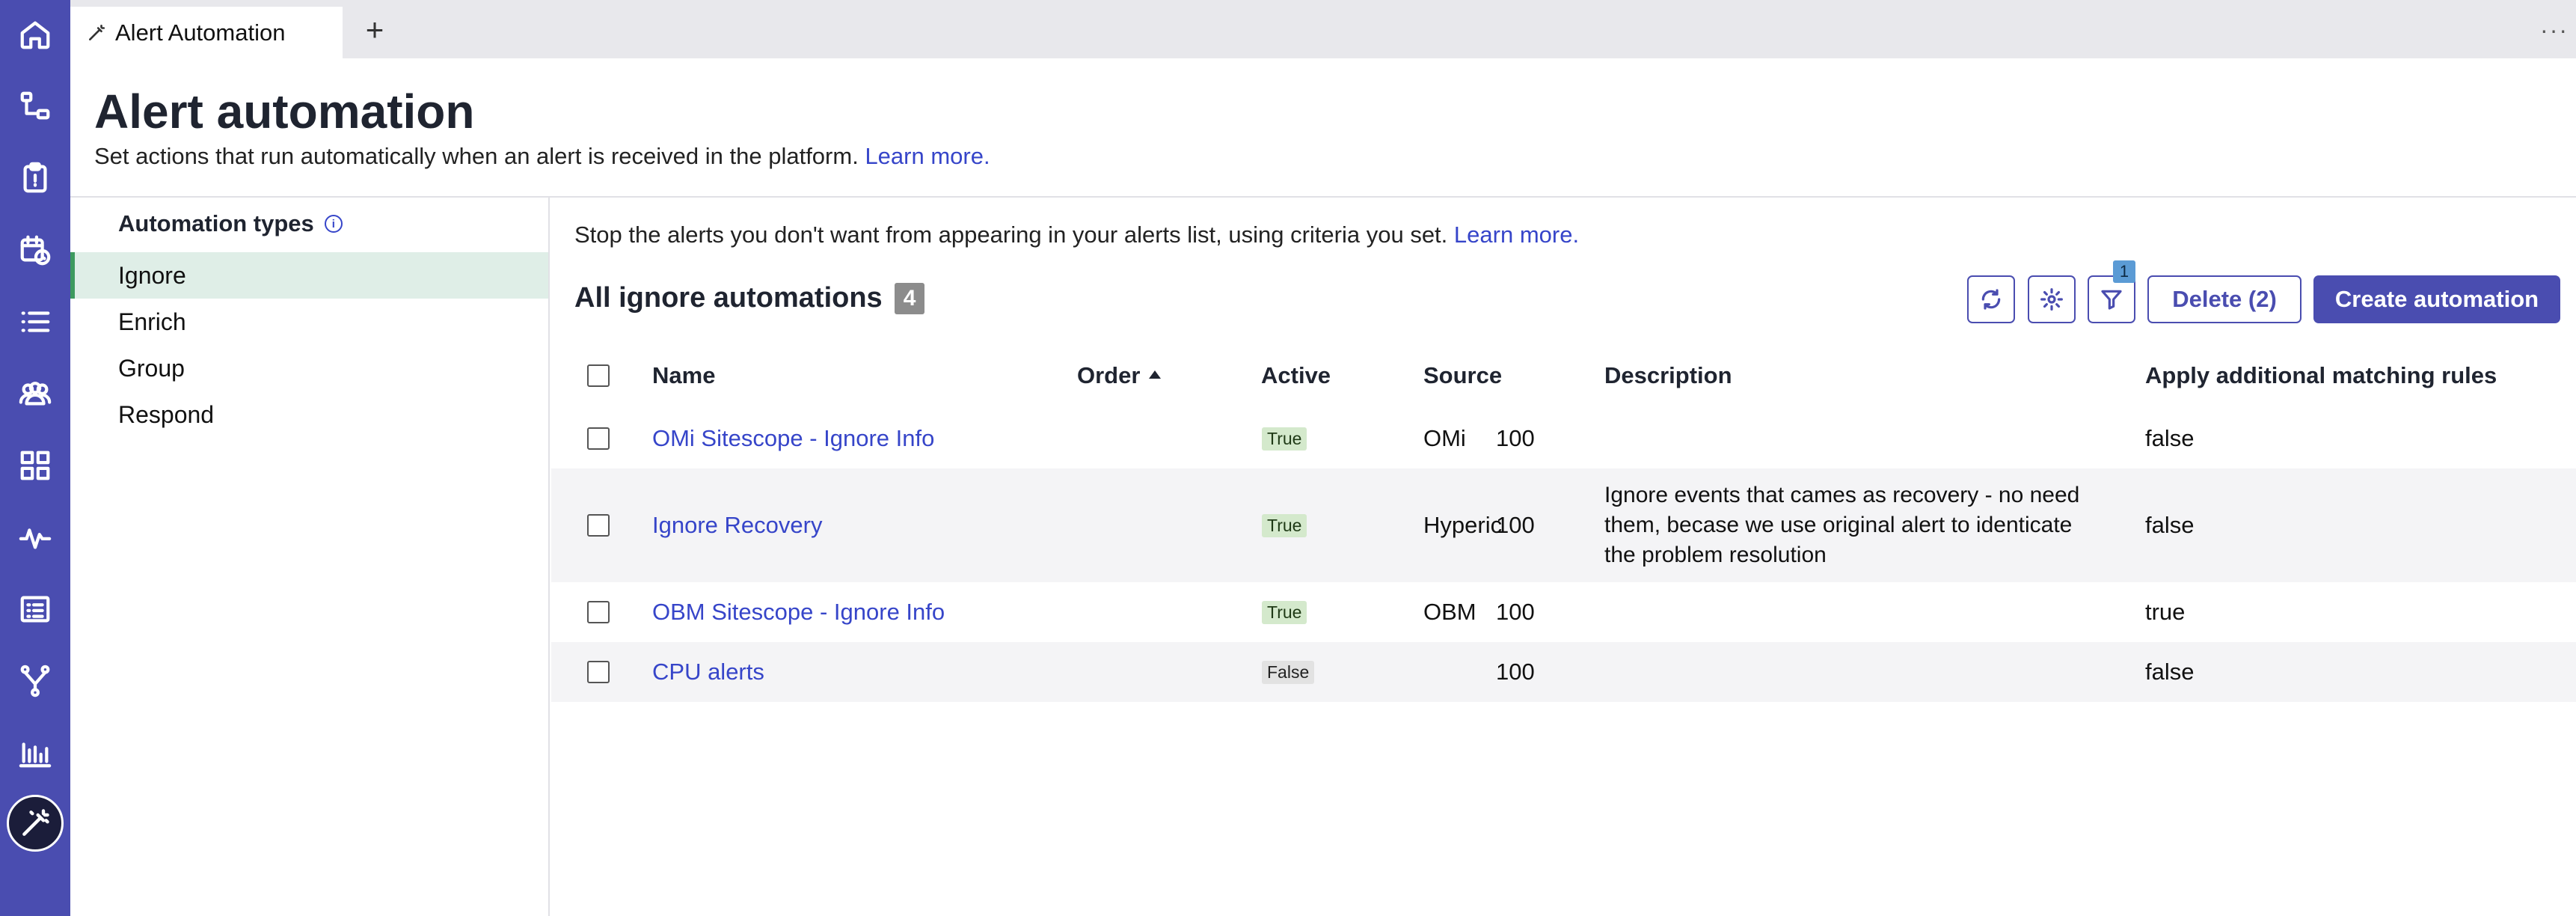 Image resolution: width=2576 pixels, height=916 pixels. I want to click on sidebar-heading-label: Automation types, so click(216, 223).